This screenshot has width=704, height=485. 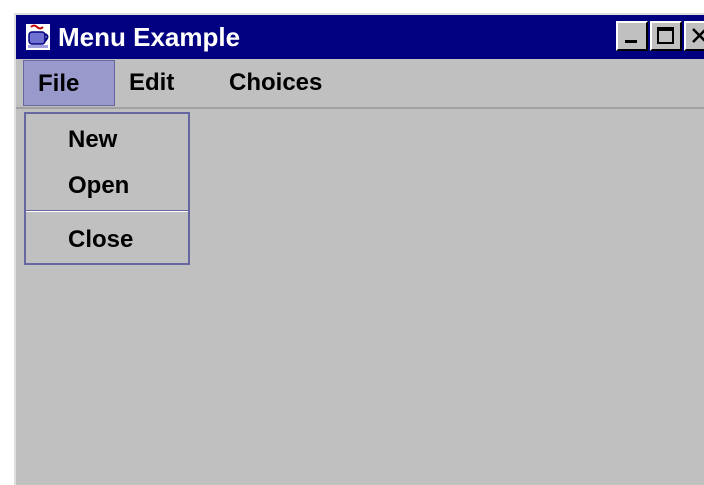 I want to click on menu-choices: Choices, so click(x=273, y=83).